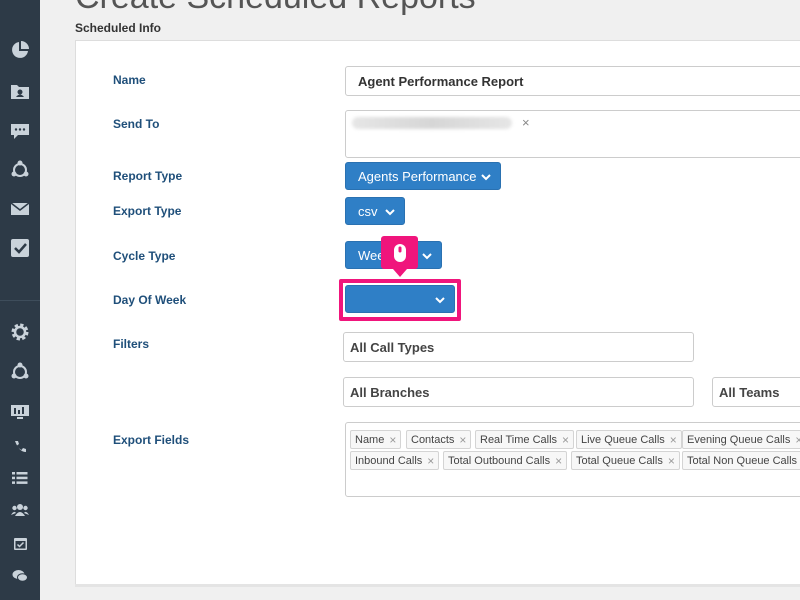 This screenshot has width=800, height=600. I want to click on export-field-tag: Total Outbound Calls ×, so click(505, 460).